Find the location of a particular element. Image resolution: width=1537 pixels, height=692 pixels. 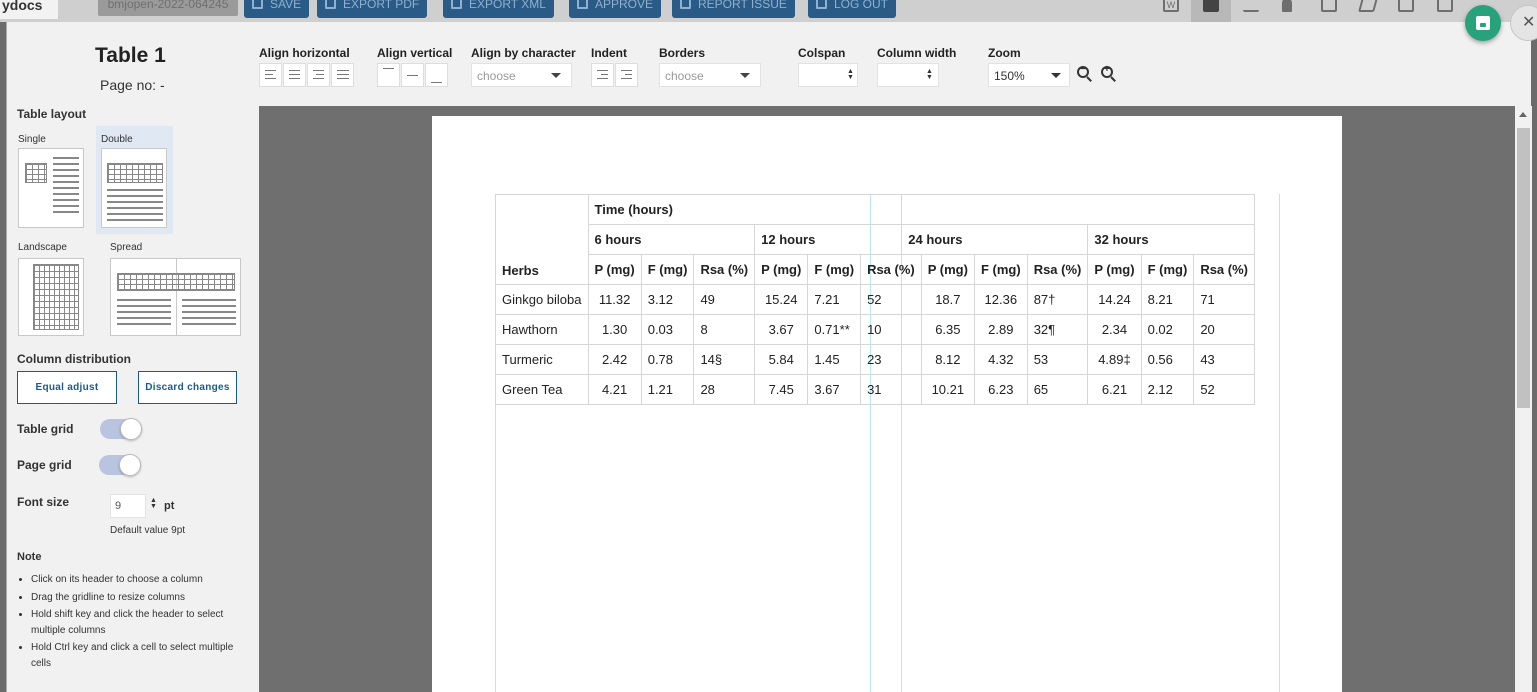

value-cell: 32¶ is located at coordinates (1057, 329).